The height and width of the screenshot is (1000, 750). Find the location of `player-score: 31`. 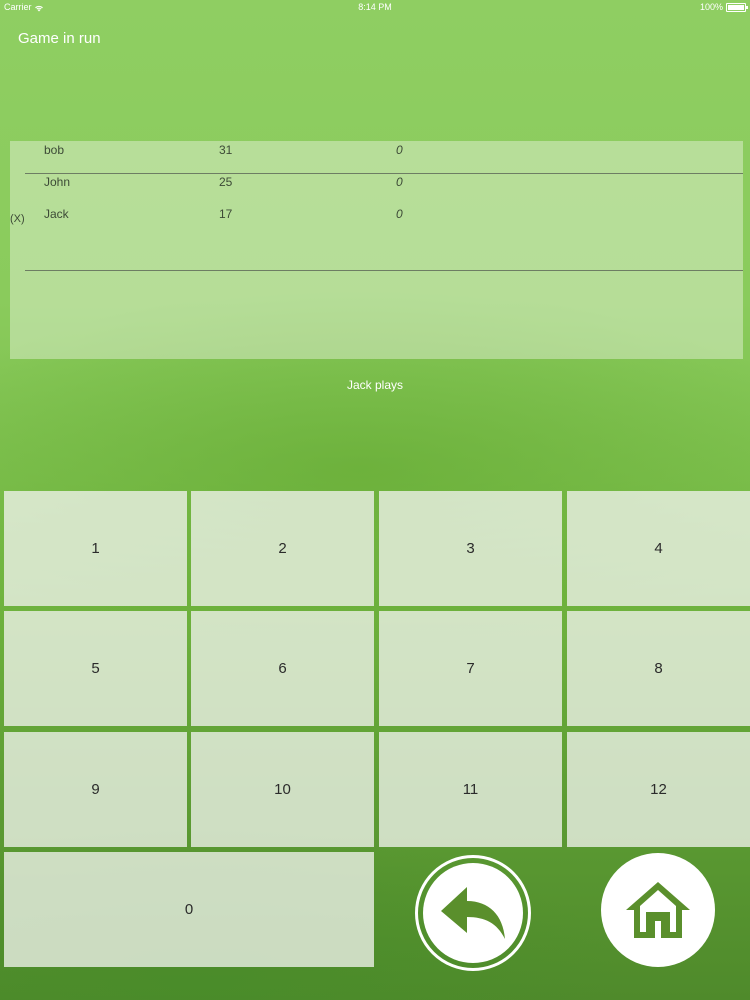

player-score: 31 is located at coordinates (226, 150).